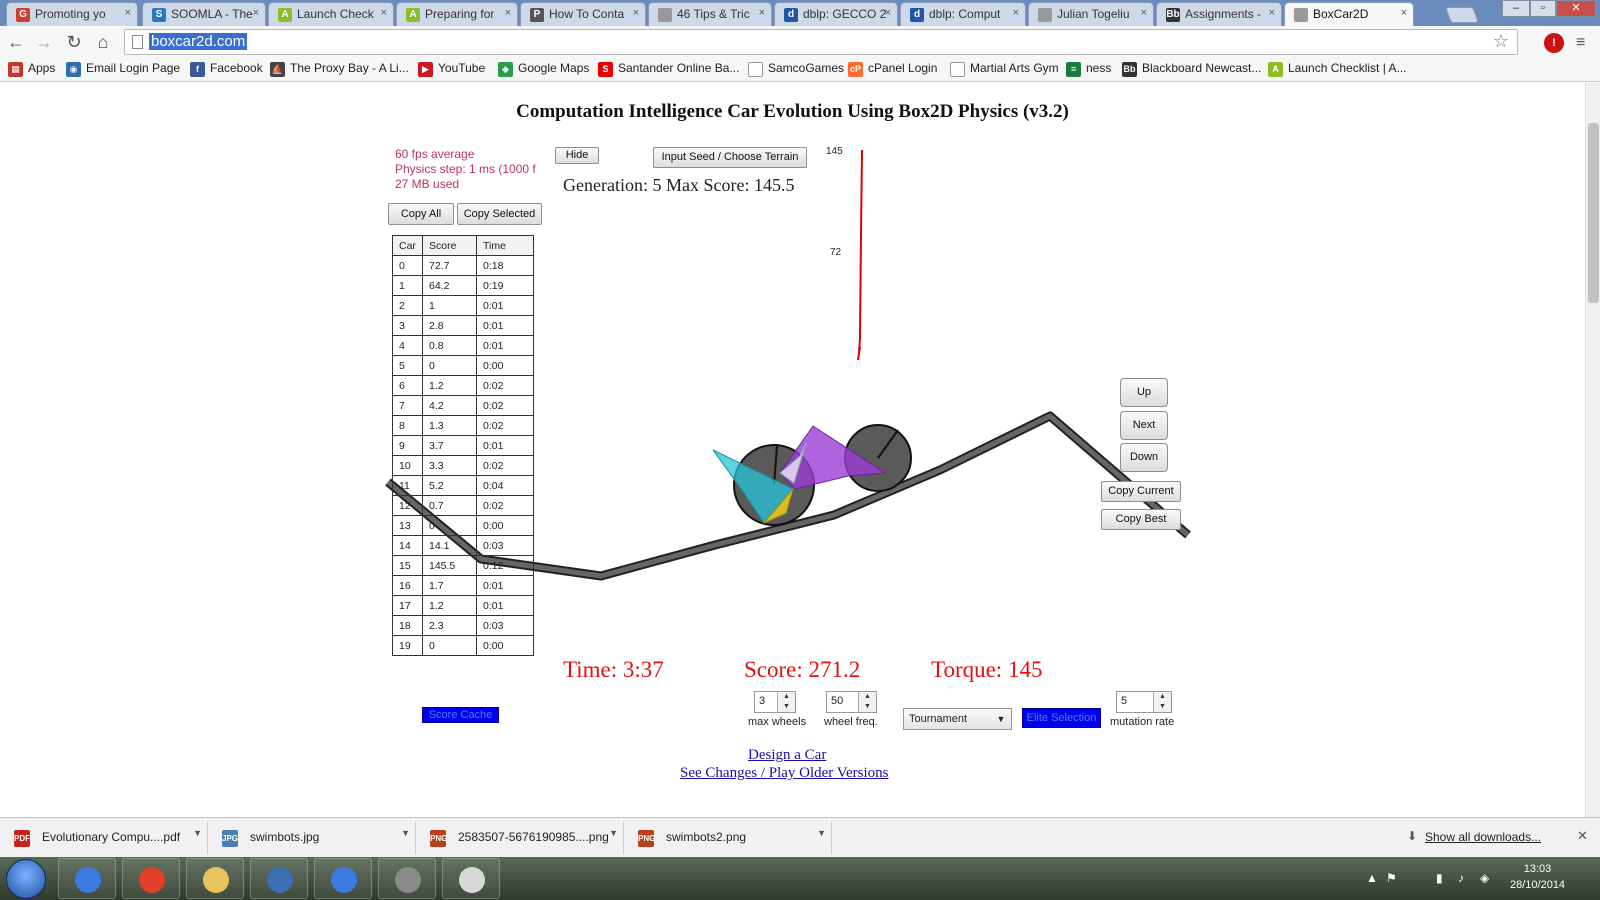 This screenshot has height=900, width=1600. What do you see at coordinates (463, 545) in the screenshot?
I see `table-row: 14 14.1 0:03` at bounding box center [463, 545].